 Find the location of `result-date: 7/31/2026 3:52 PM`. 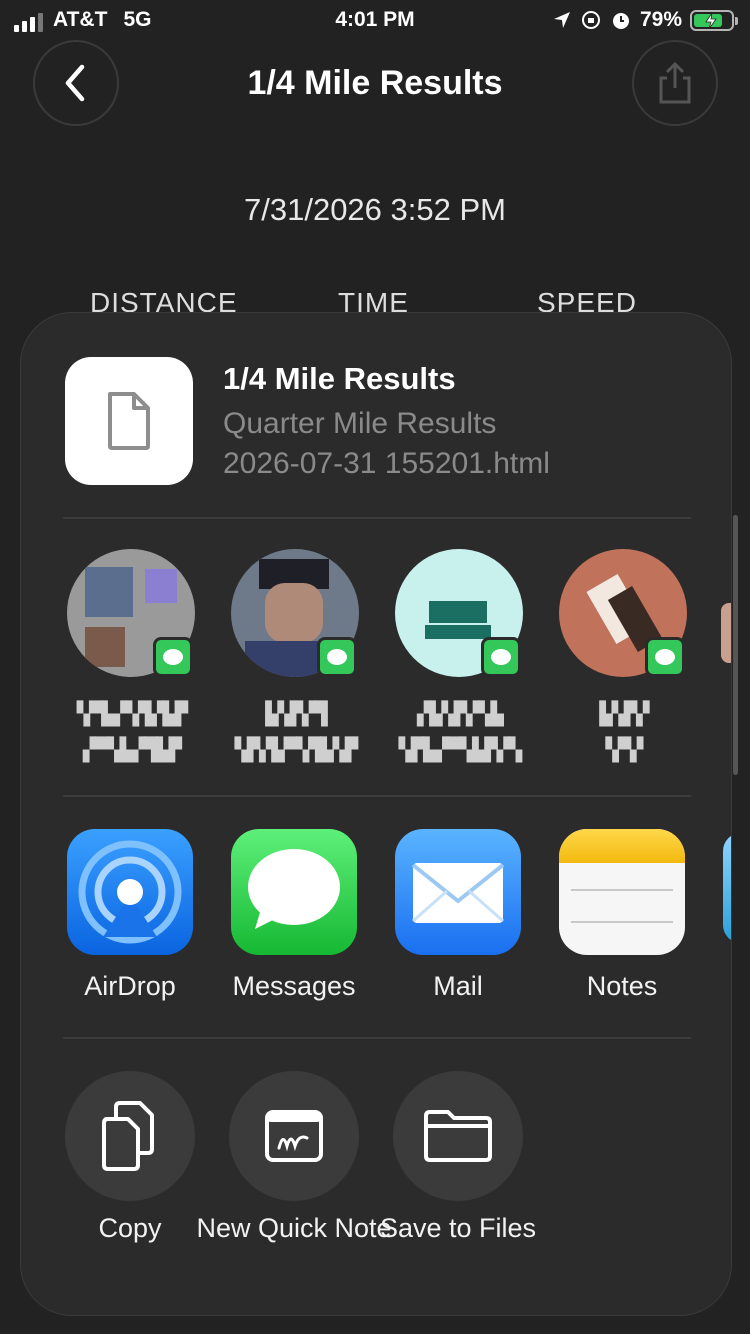

result-date: 7/31/2026 3:52 PM is located at coordinates (375, 209).